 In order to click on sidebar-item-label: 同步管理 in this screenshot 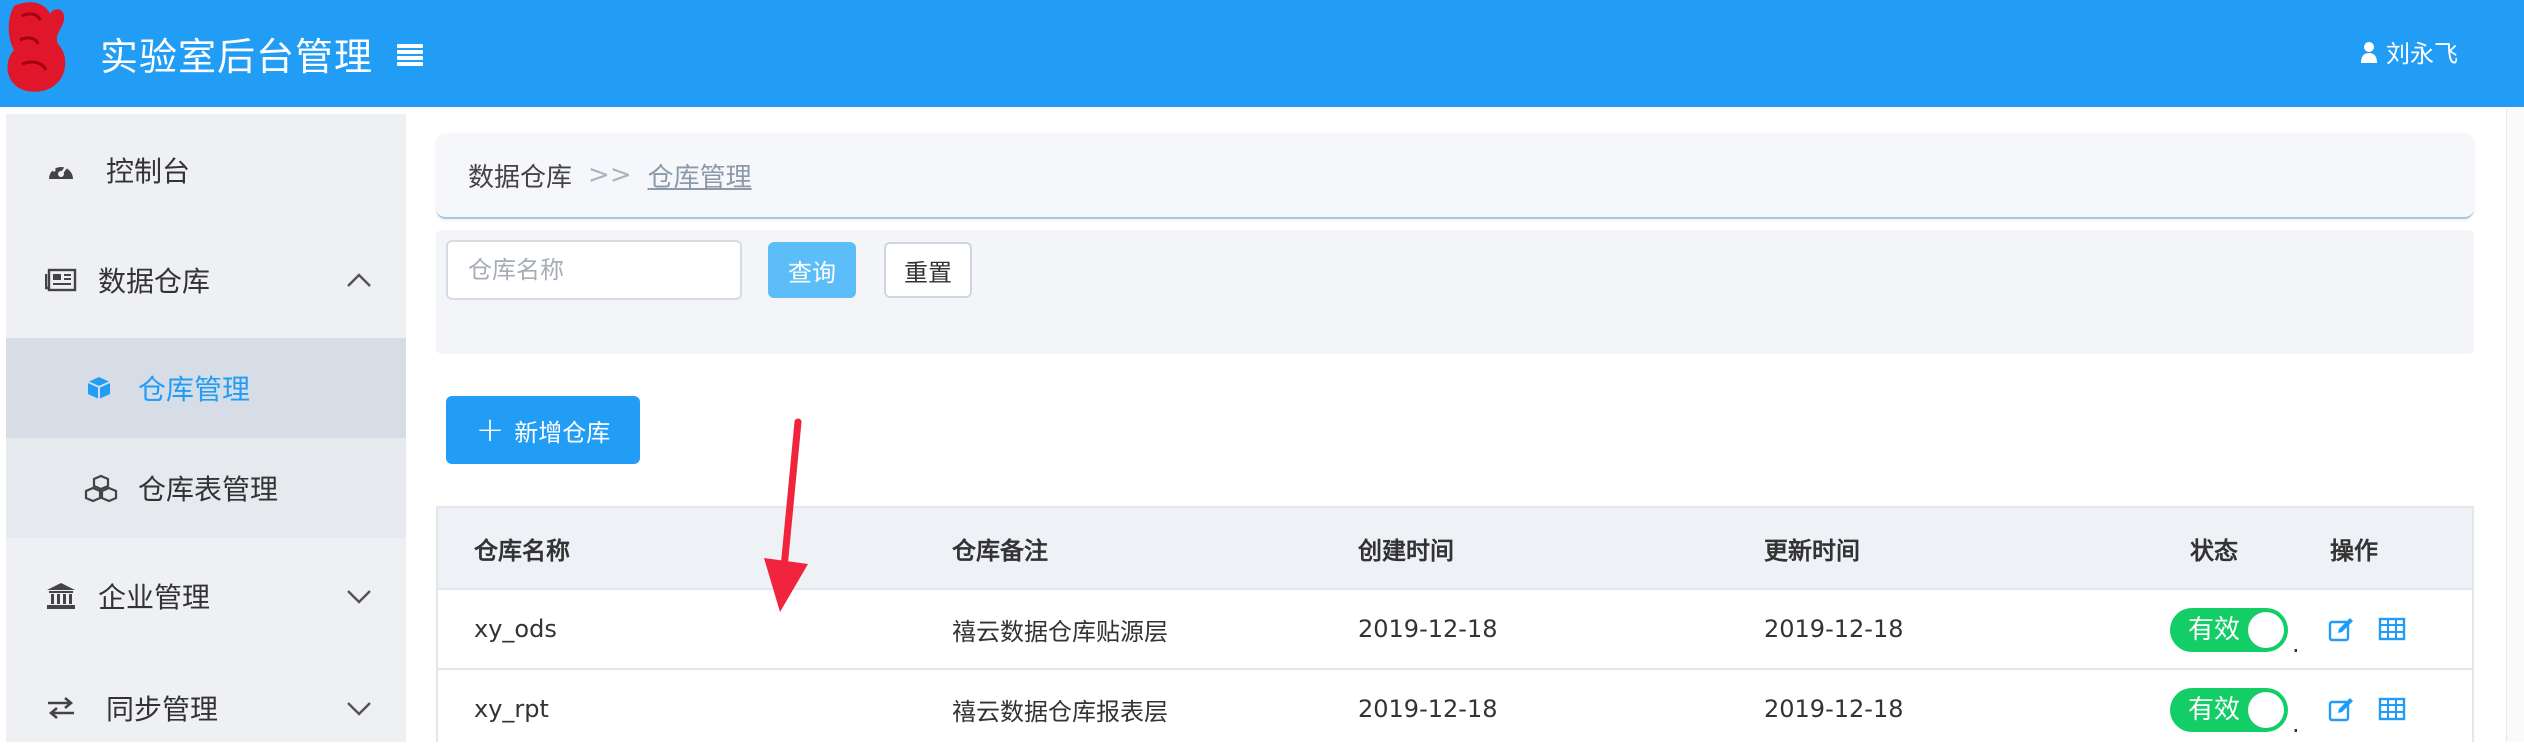, I will do `click(162, 709)`.